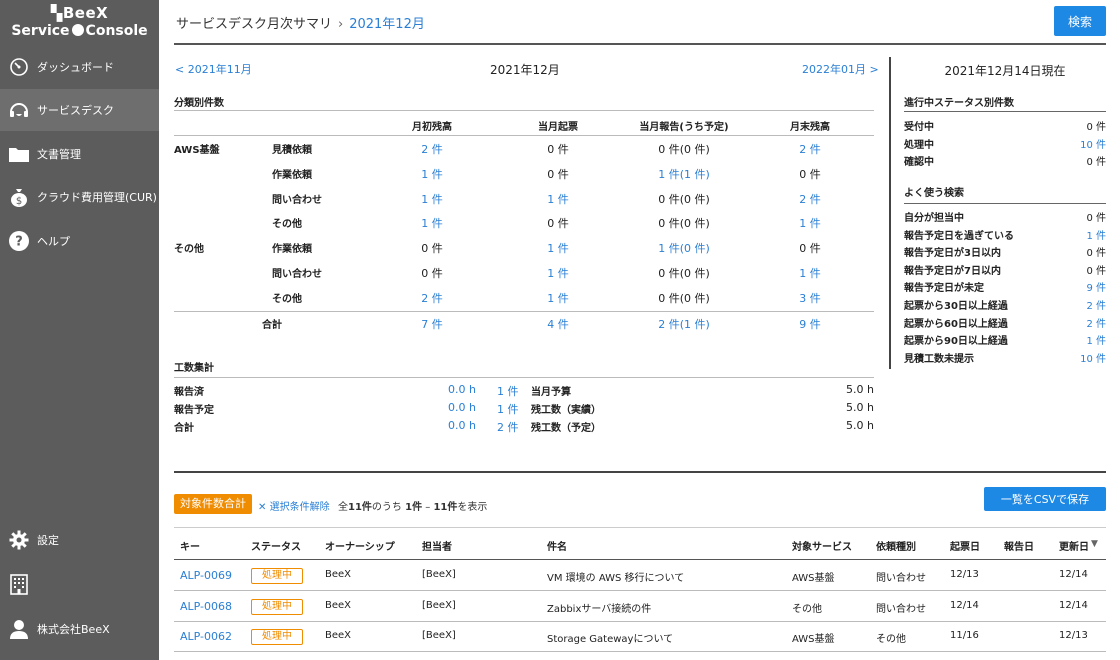 This screenshot has width=1120, height=660. Describe the element at coordinates (360, 545) in the screenshot. I see `column-header: オーナーシップ` at that location.